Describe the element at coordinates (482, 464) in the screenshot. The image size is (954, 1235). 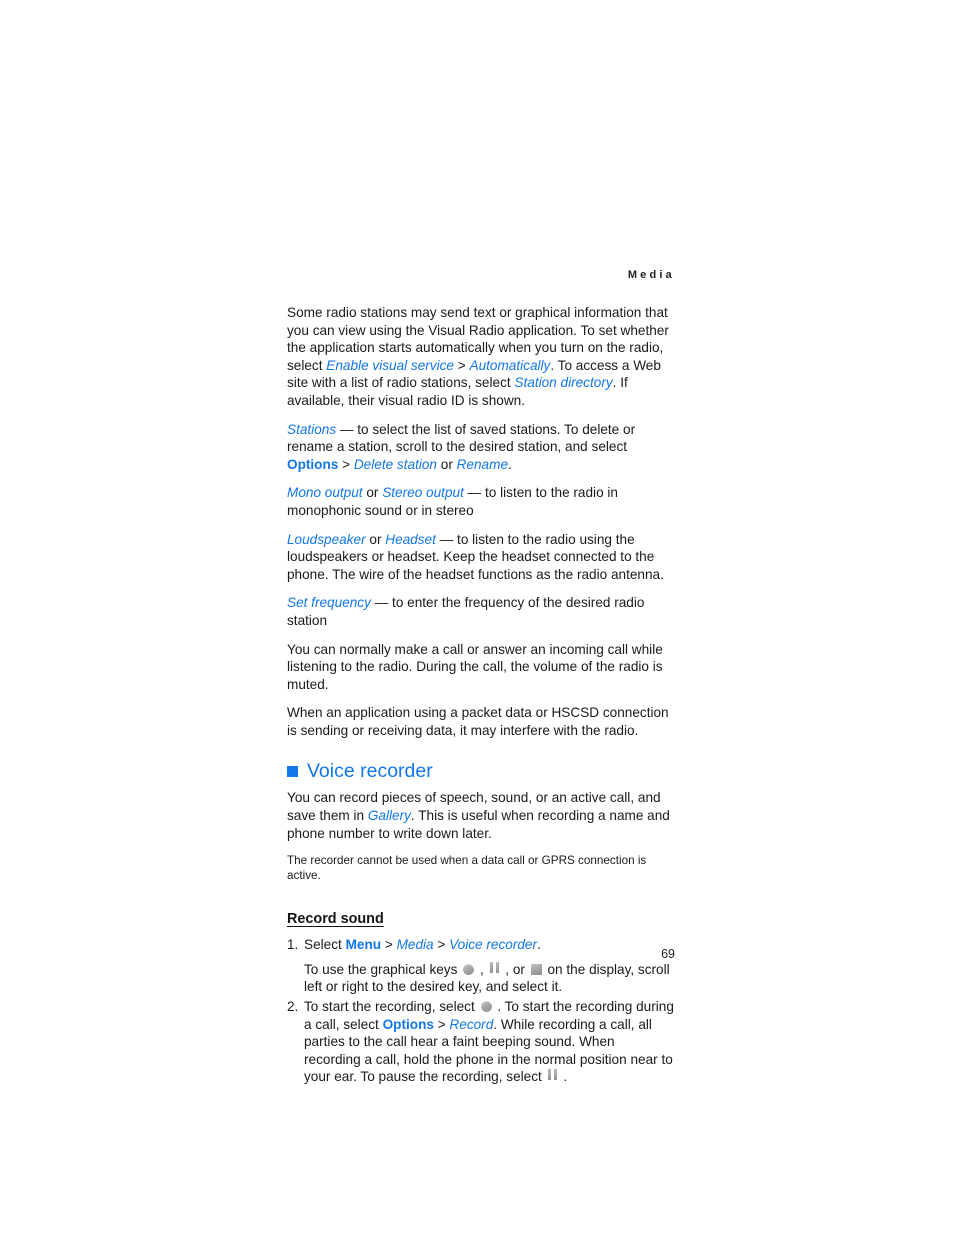
I see `link-rename: Rename` at that location.